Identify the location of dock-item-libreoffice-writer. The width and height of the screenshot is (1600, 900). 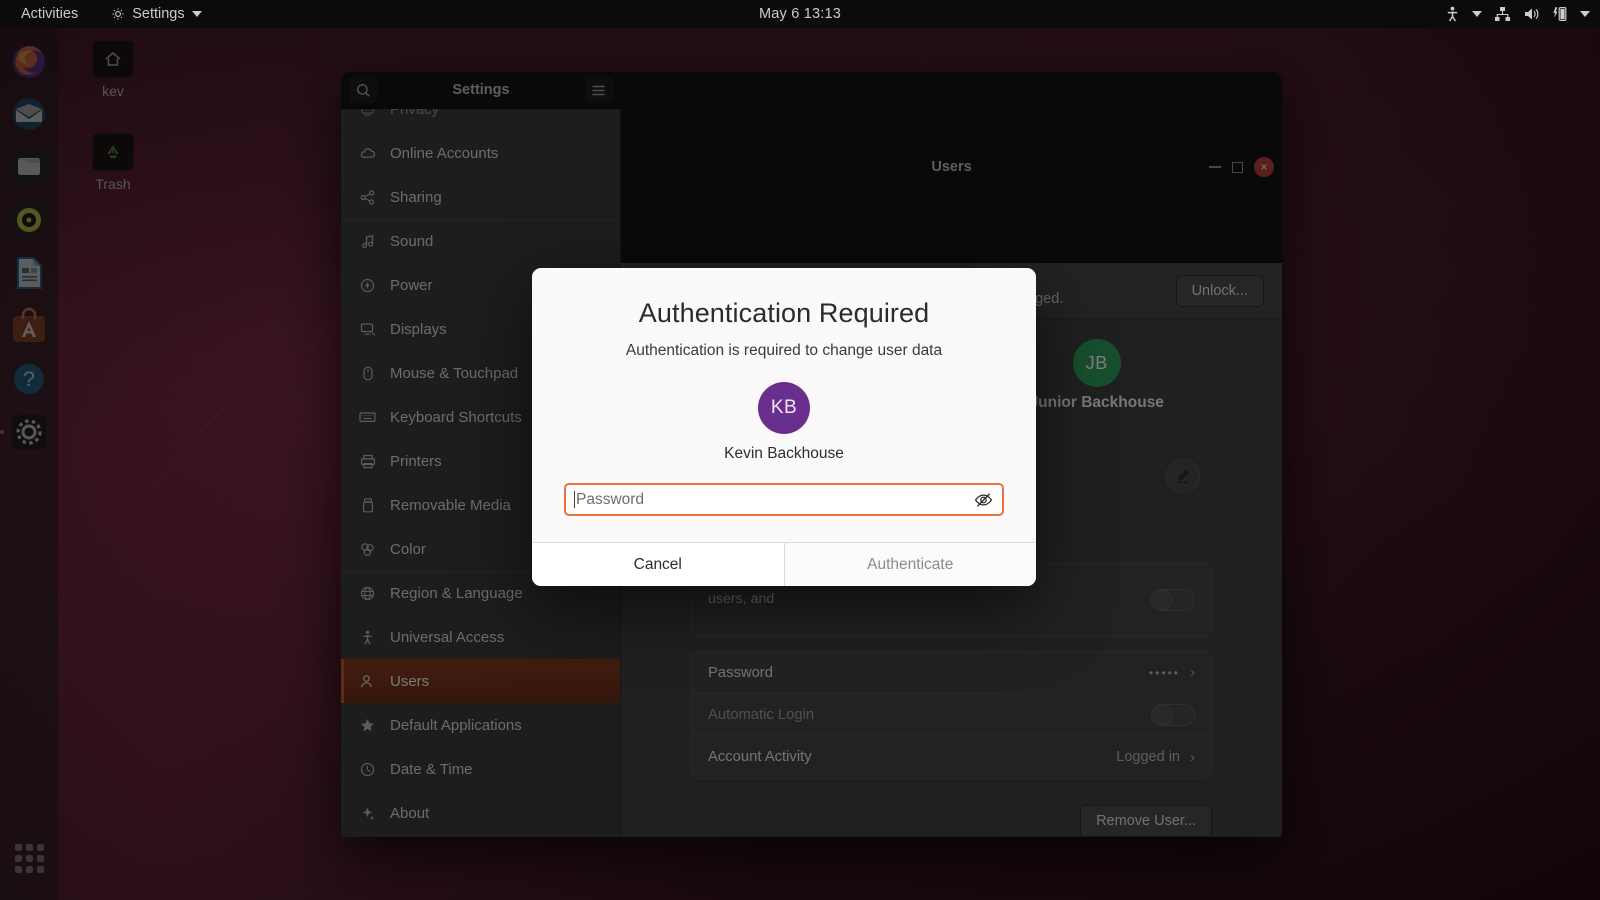
(29, 273).